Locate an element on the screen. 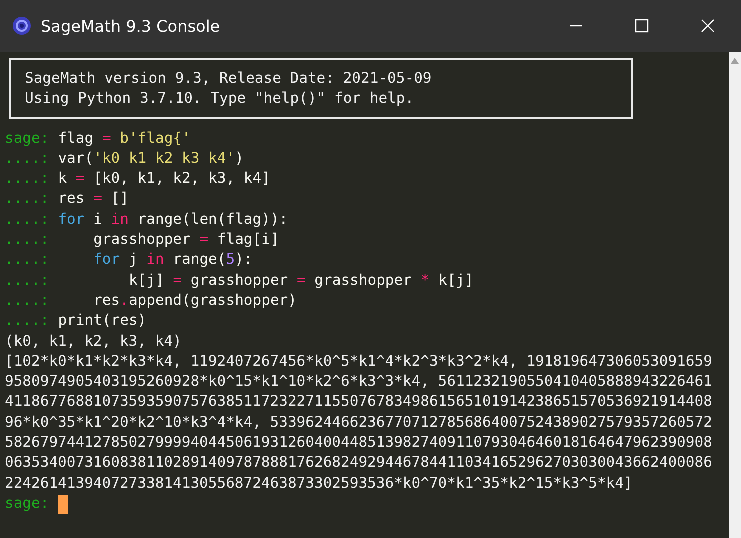  maximize-icon is located at coordinates (642, 26).